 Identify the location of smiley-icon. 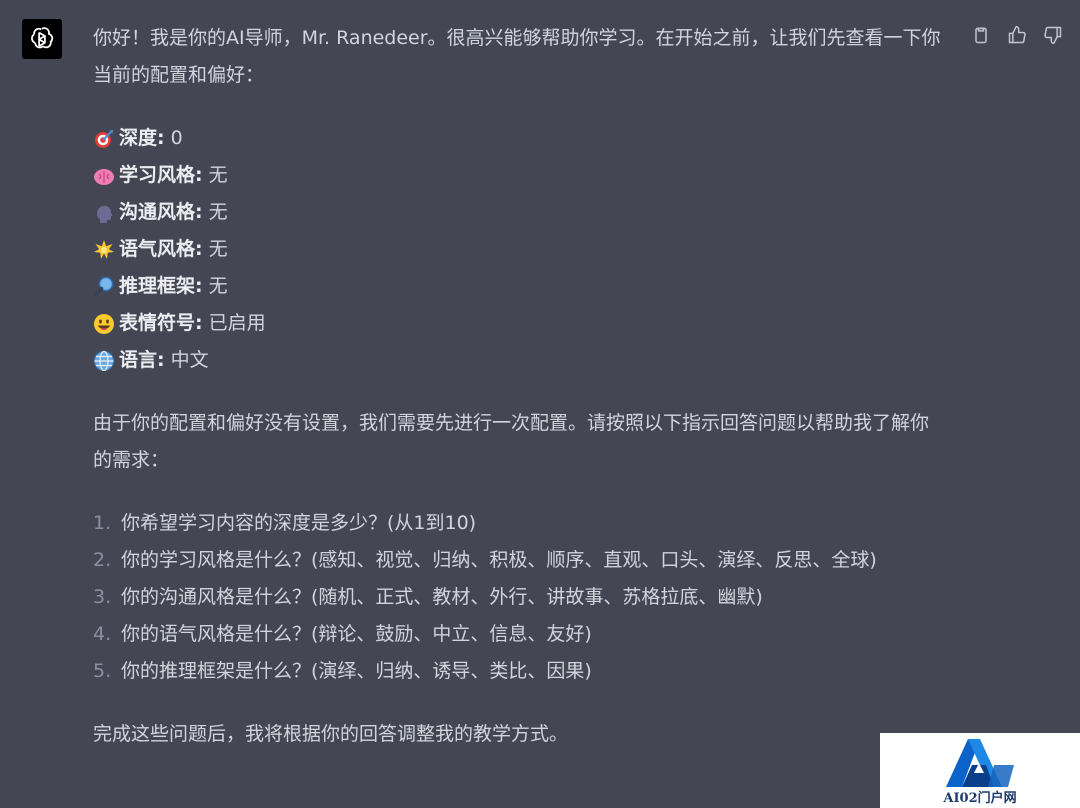
(104, 324).